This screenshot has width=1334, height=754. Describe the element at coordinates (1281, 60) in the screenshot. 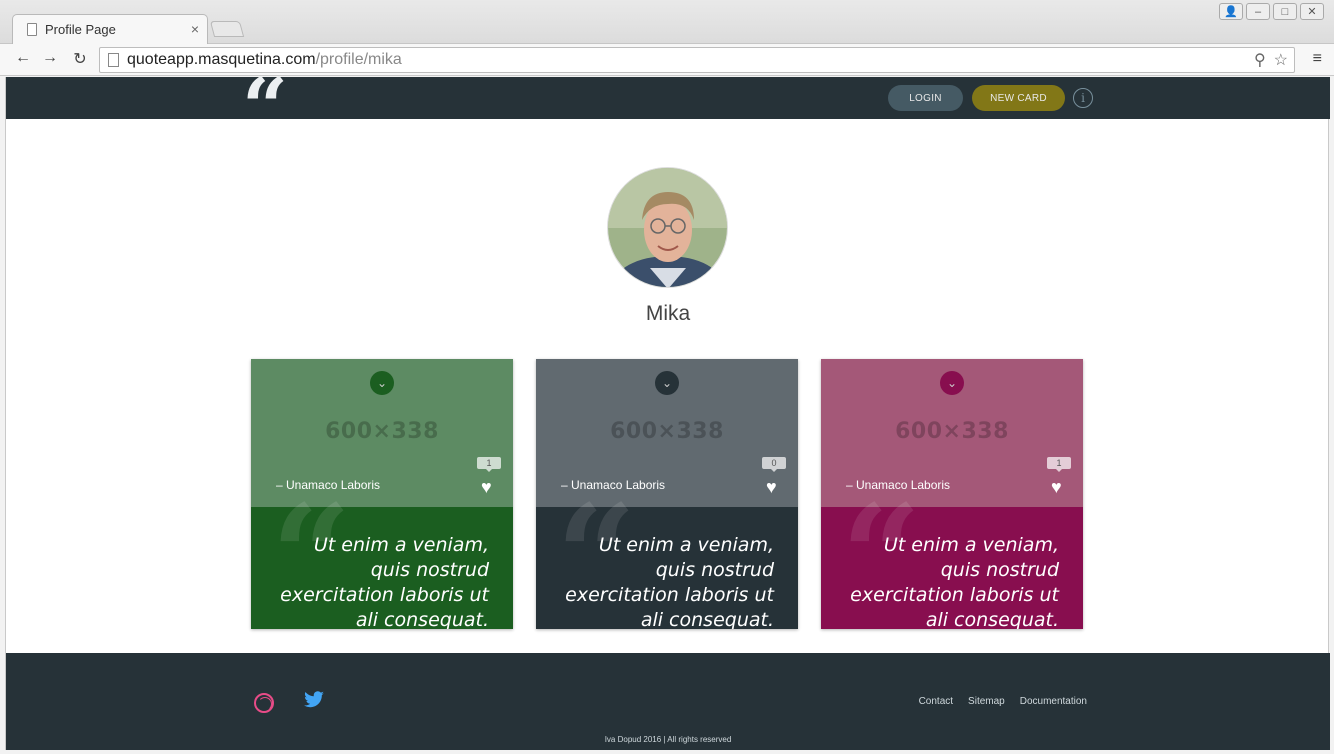

I see `bookmark-star-icon: ☆` at that location.